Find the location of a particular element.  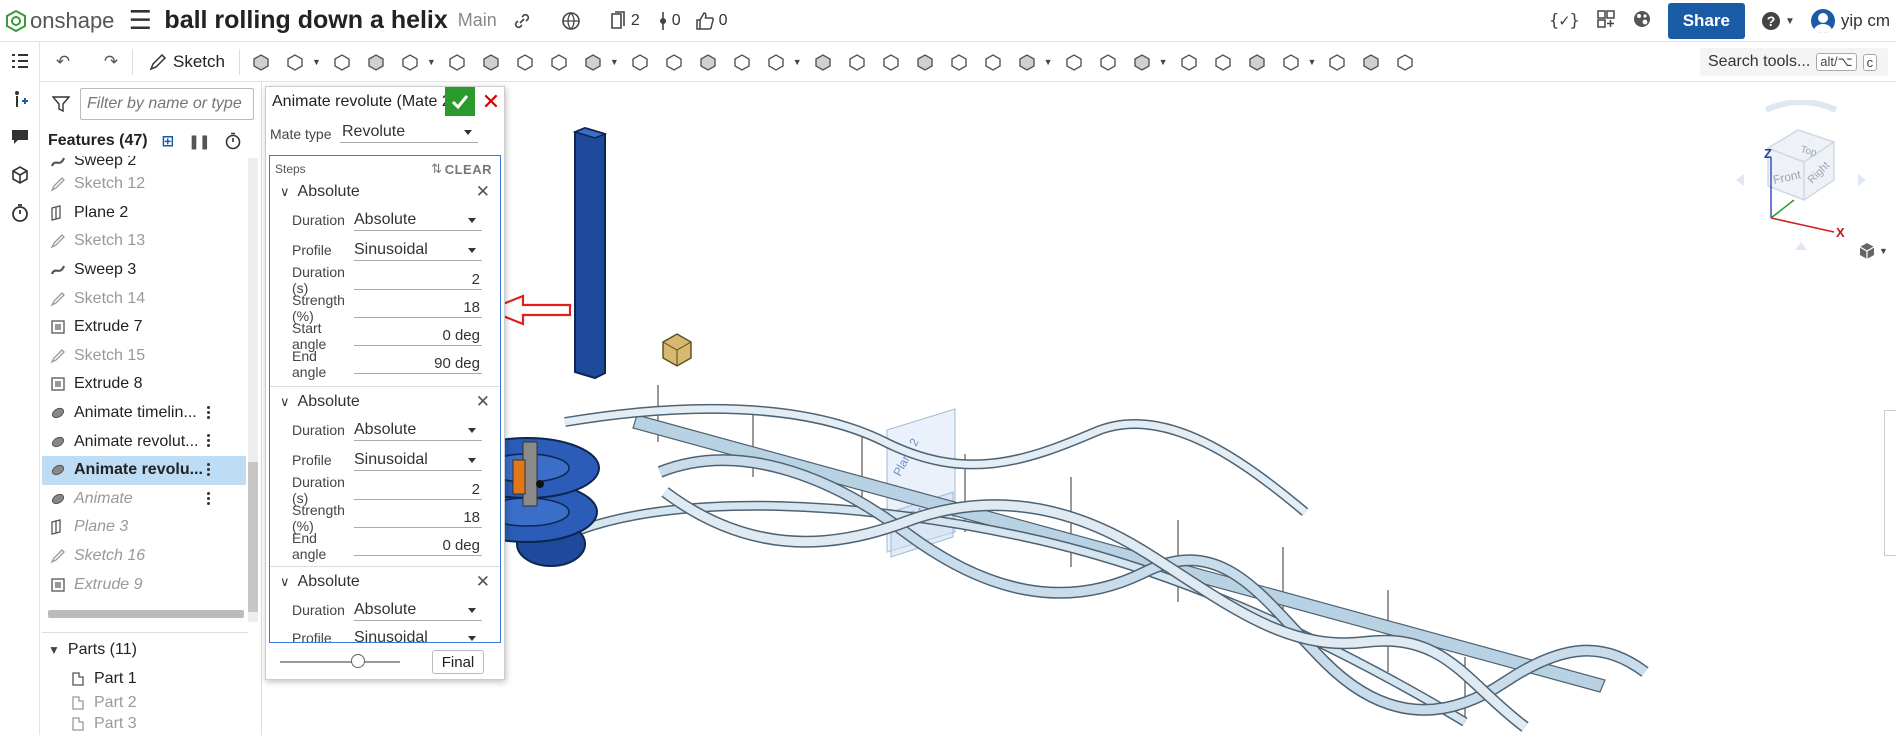

fillet-icon is located at coordinates (457, 62).